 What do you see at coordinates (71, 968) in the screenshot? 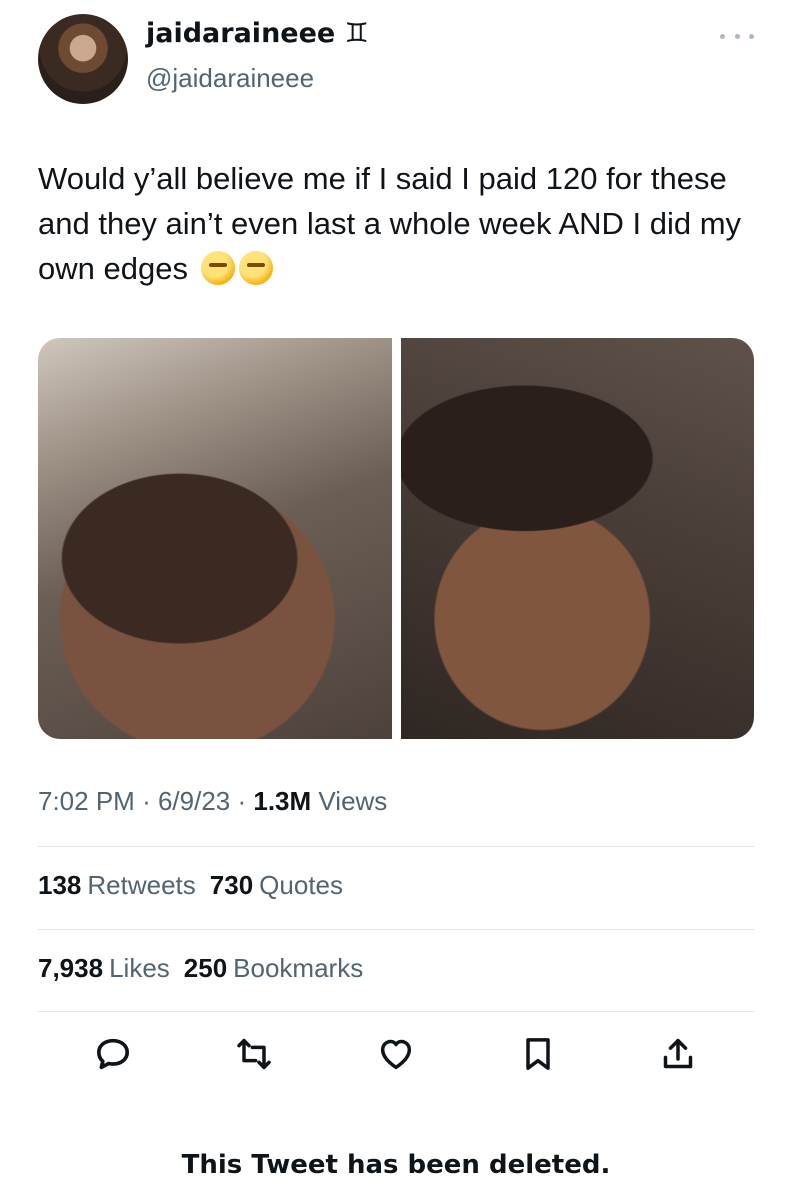
I see `likes-count: 7,938` at bounding box center [71, 968].